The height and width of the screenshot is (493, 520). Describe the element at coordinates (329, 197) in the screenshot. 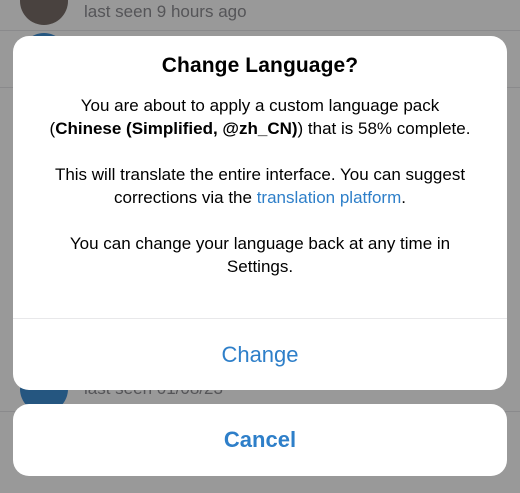

I see `translation-platform-link: translation platform` at that location.